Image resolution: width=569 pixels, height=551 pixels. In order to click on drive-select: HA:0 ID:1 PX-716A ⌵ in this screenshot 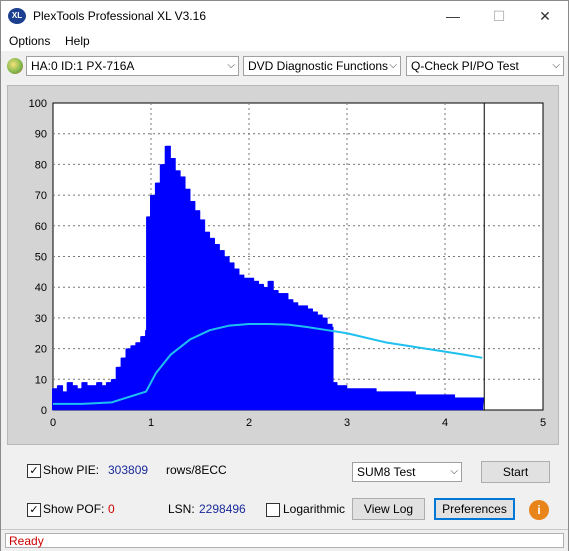, I will do `click(132, 66)`.